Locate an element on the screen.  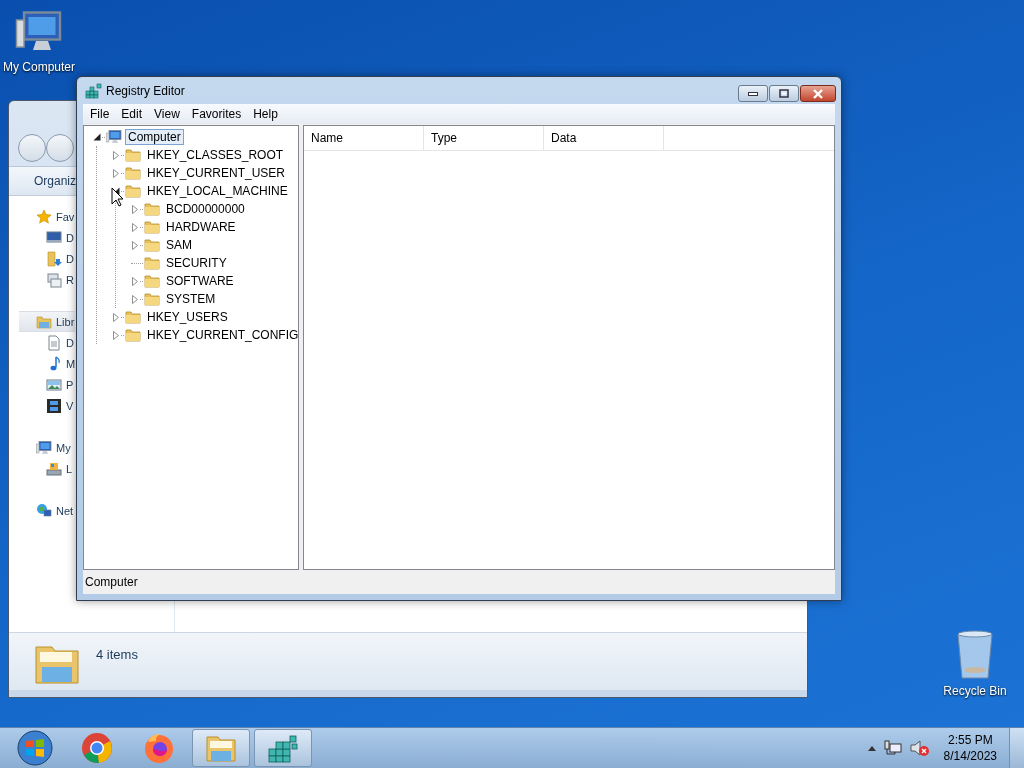
desktop-icon-label: Recycle Bin is located at coordinates (975, 691).